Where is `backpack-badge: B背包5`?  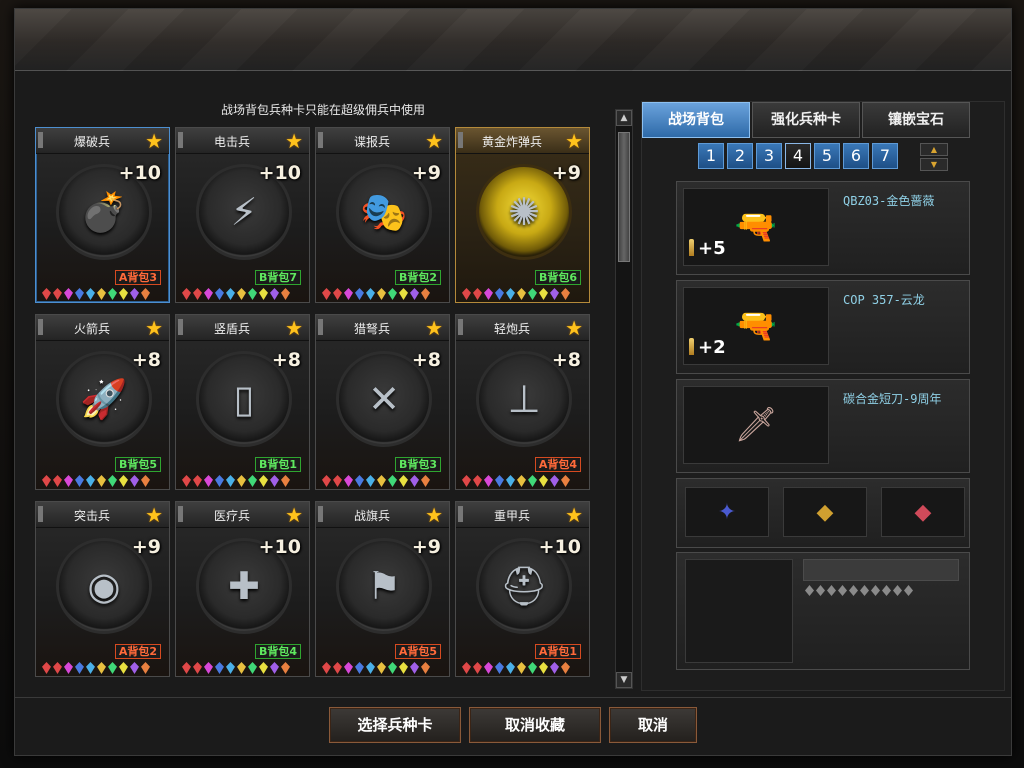
backpack-badge: B背包5 is located at coordinates (137, 464).